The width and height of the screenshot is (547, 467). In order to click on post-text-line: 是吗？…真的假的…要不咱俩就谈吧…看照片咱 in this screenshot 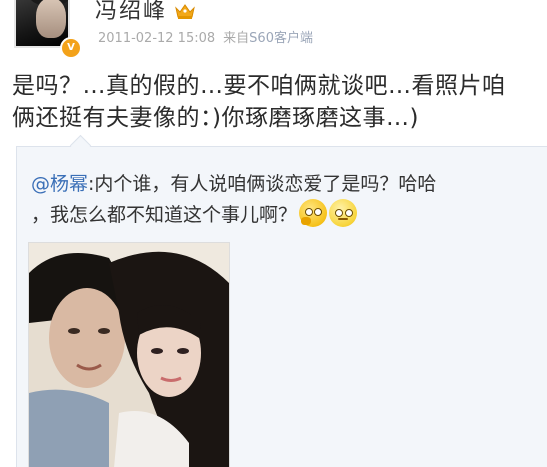, I will do `click(259, 86)`.